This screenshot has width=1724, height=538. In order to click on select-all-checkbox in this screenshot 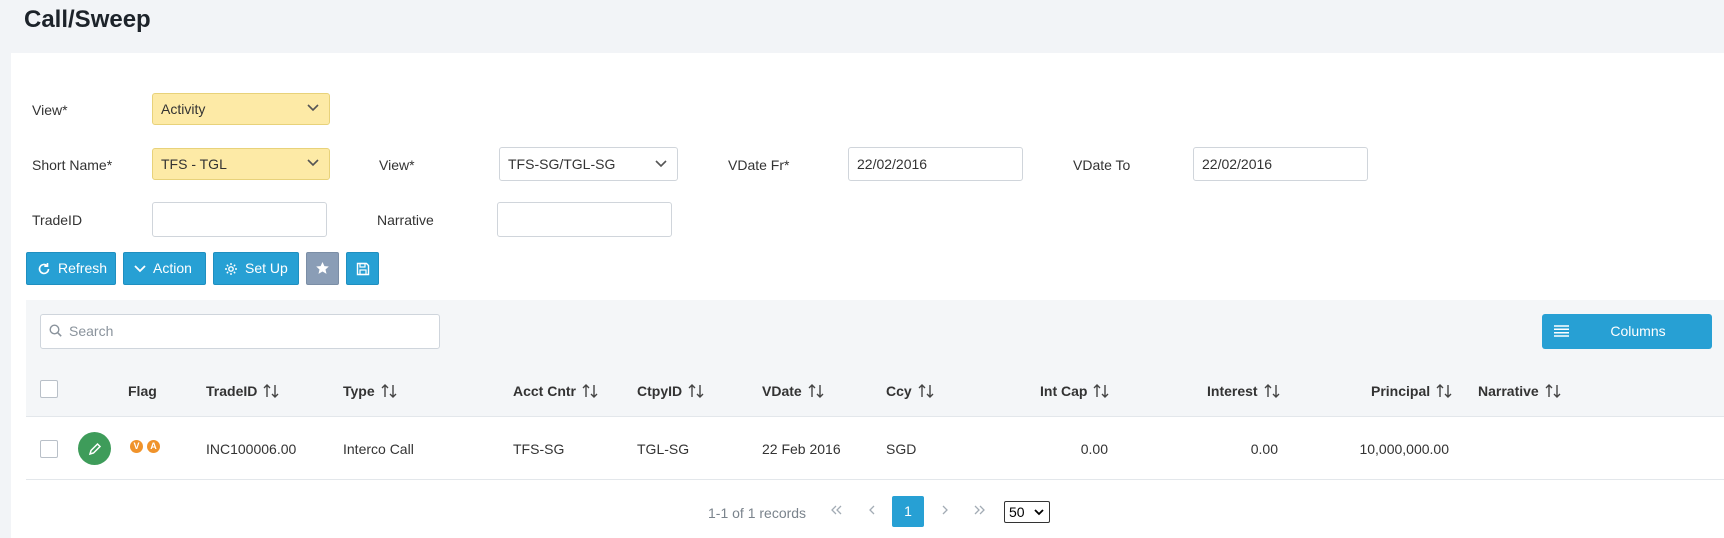, I will do `click(49, 389)`.